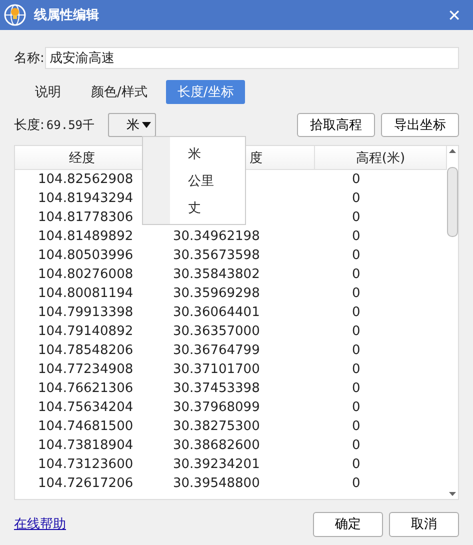  I want to click on table-cell-text: 30.38682600, so click(216, 445).